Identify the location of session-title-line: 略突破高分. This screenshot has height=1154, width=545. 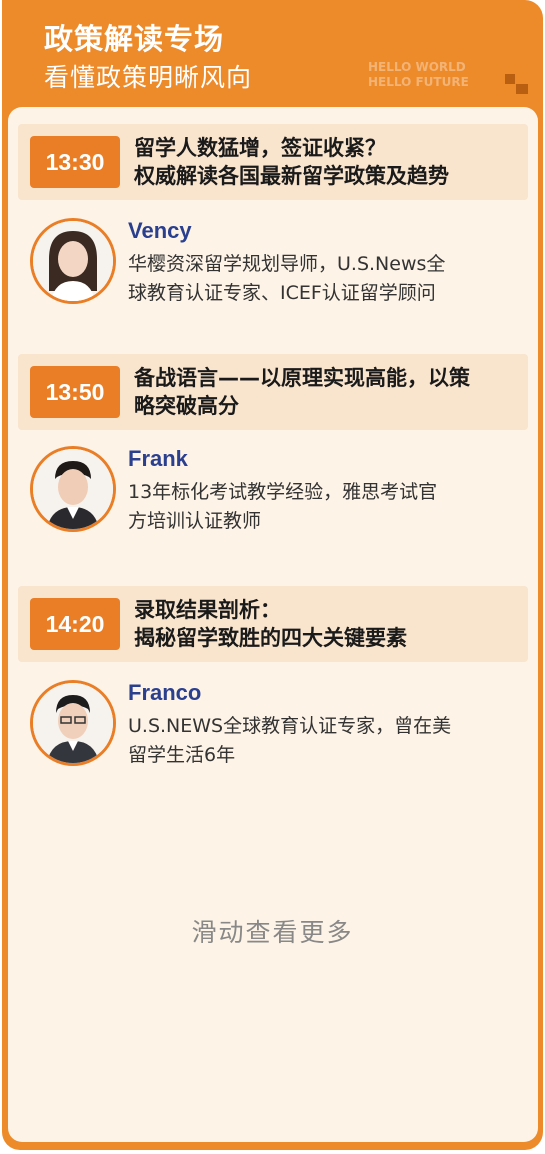
(186, 406).